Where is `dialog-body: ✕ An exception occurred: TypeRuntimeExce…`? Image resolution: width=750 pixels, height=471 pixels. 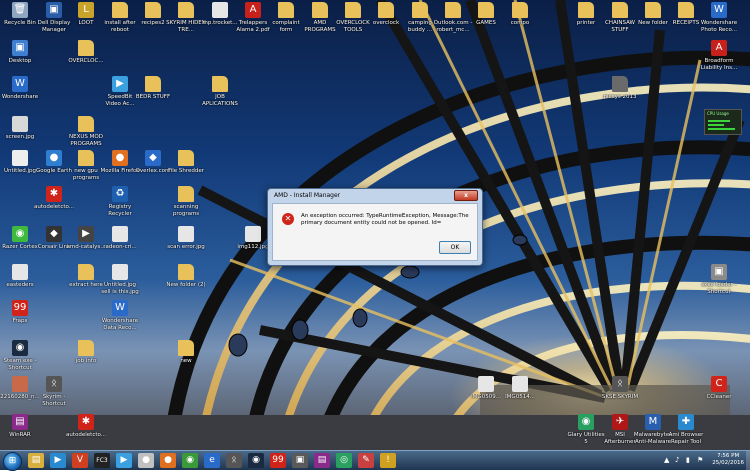
dialog-body: ✕ An exception occurred: TypeRuntimeExce… is located at coordinates (375, 232).